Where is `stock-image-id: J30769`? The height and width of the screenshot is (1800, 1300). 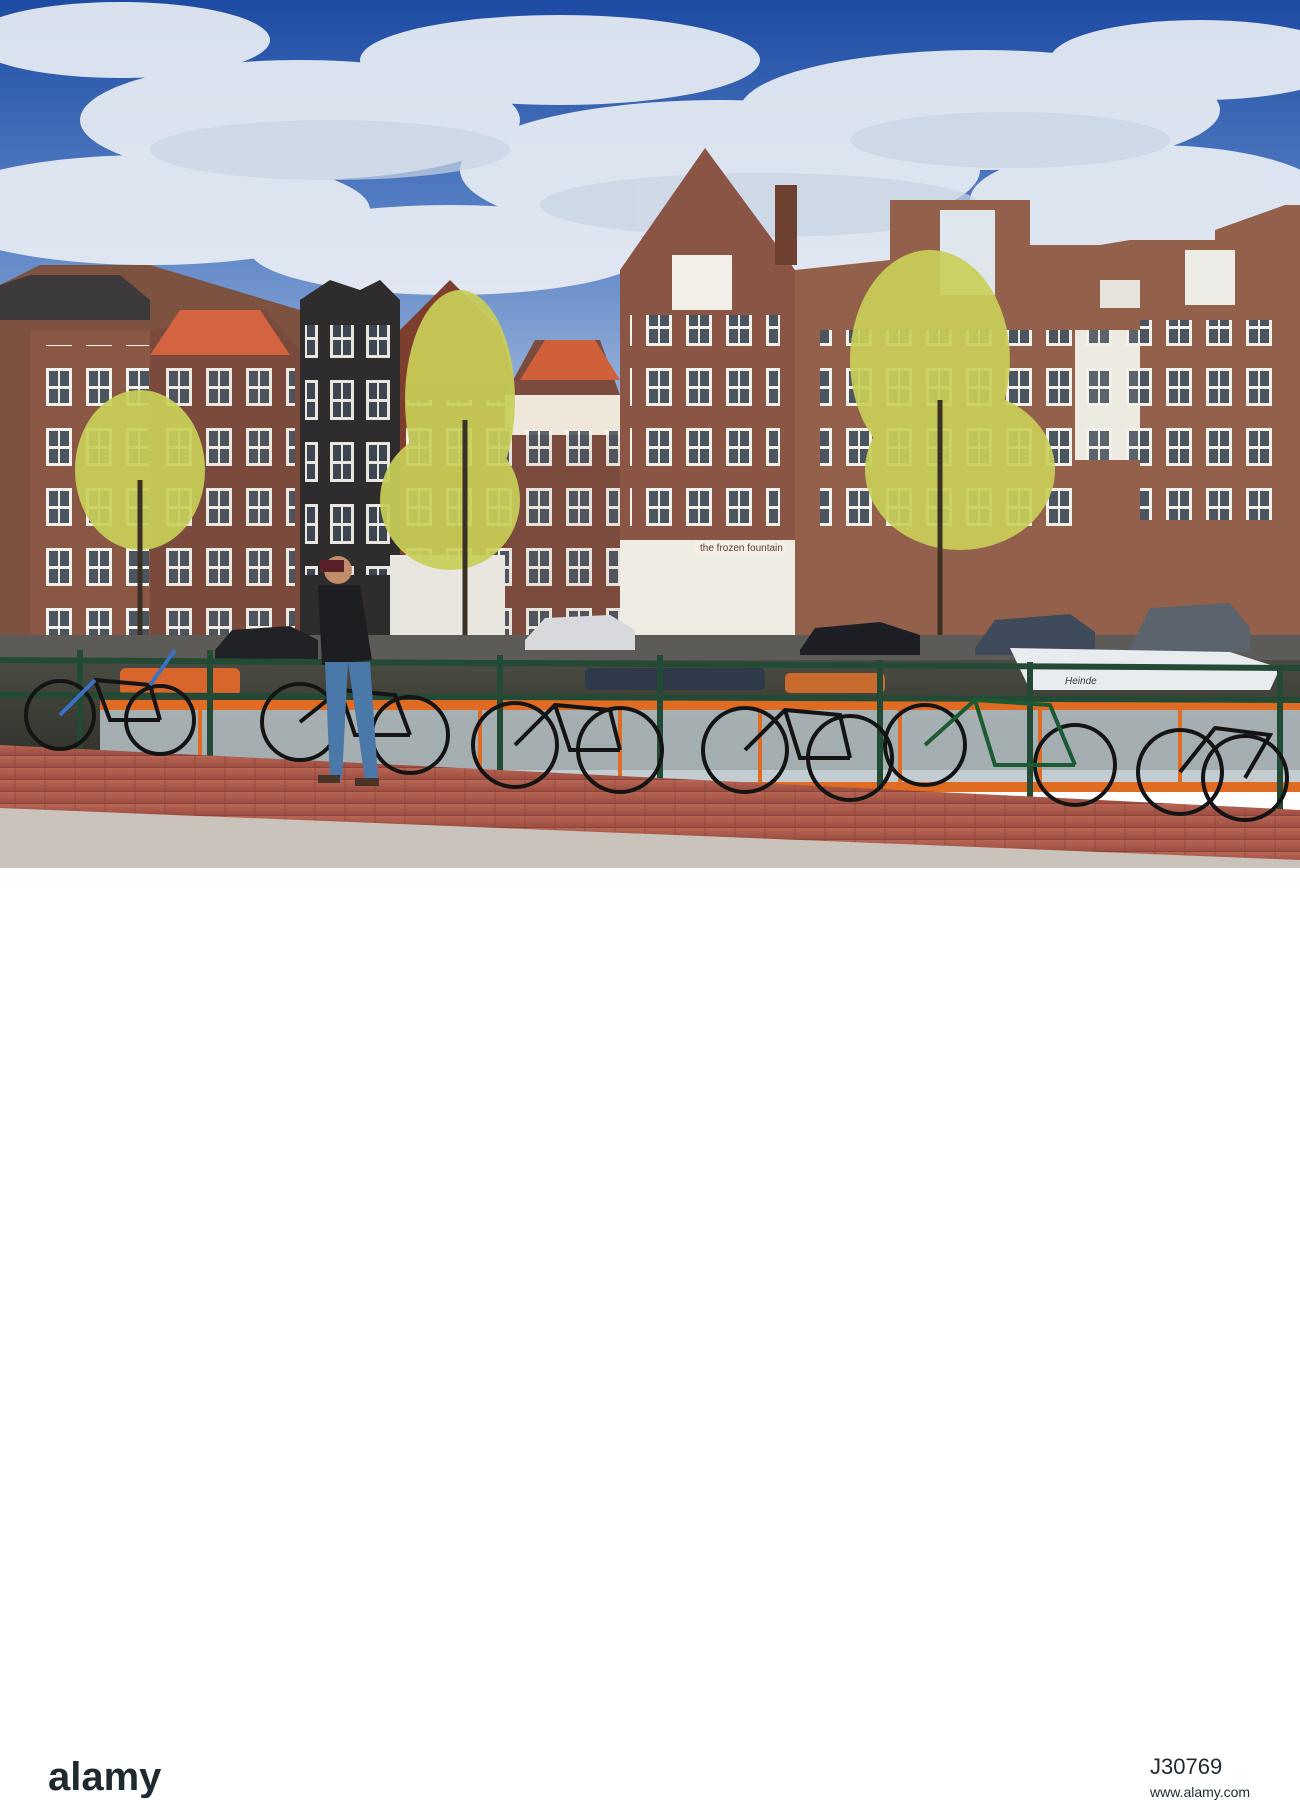
stock-image-id: J30769 is located at coordinates (1186, 1766).